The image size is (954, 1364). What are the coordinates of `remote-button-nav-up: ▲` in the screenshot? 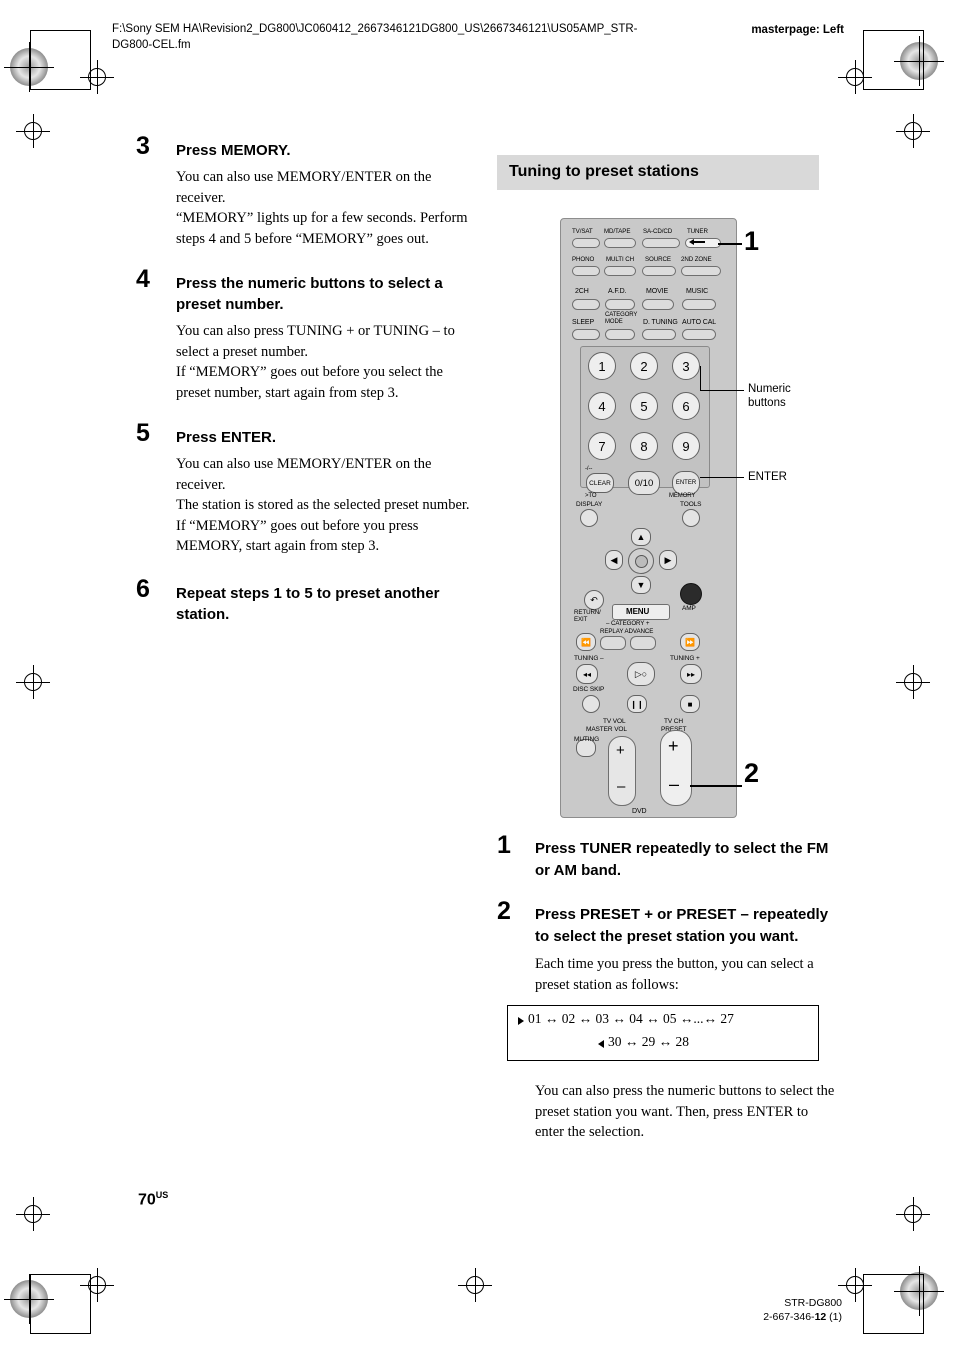 It's located at (641, 537).